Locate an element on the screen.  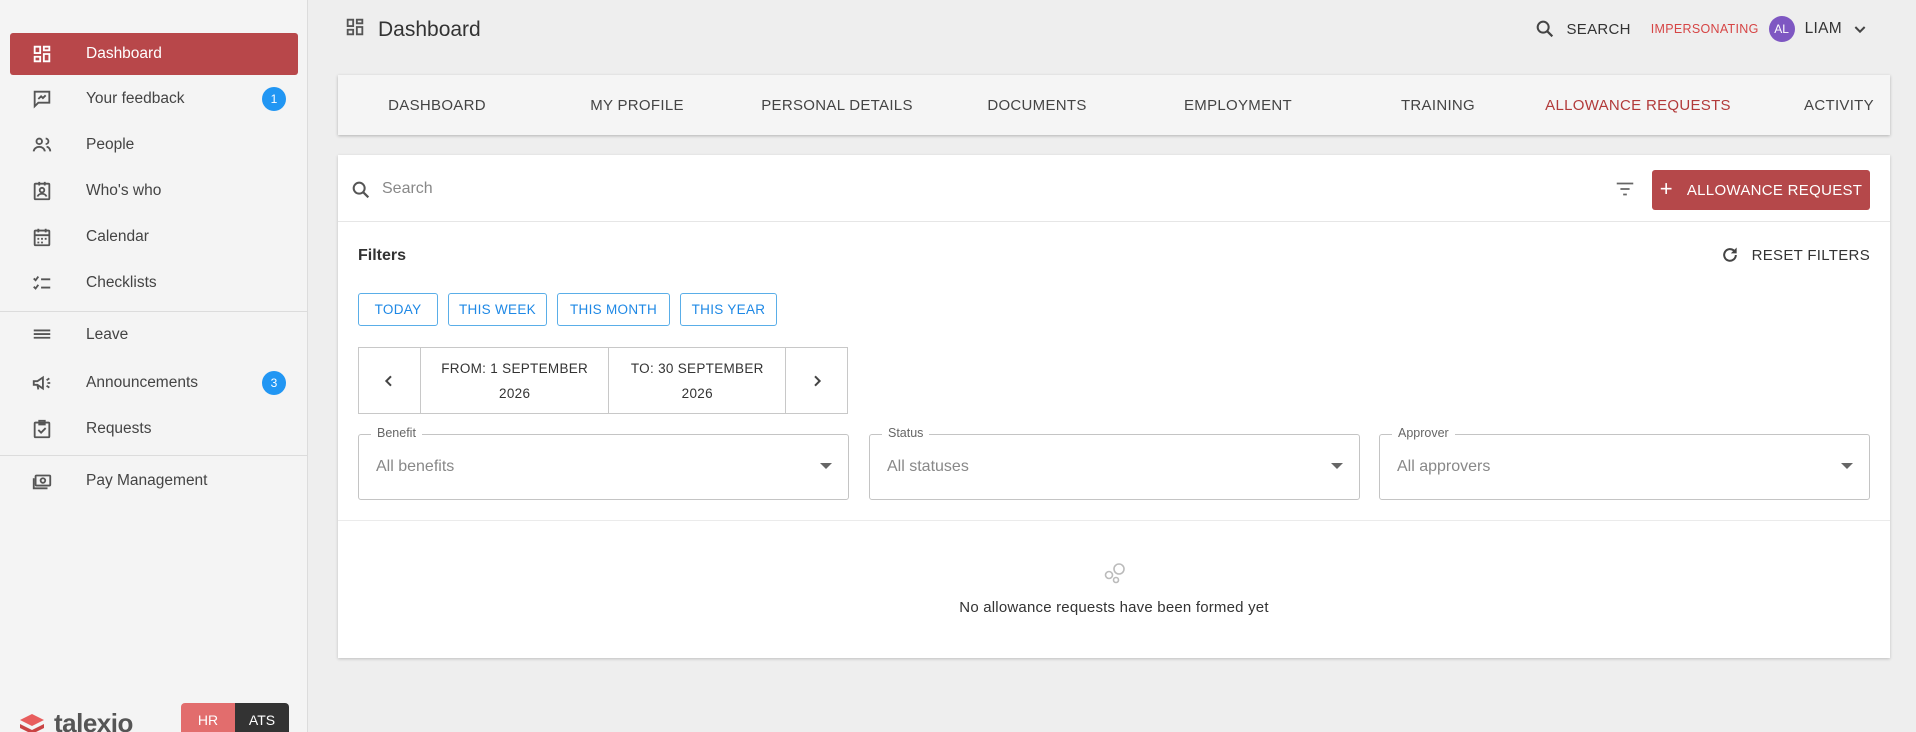
payment-icon is located at coordinates (42, 481).